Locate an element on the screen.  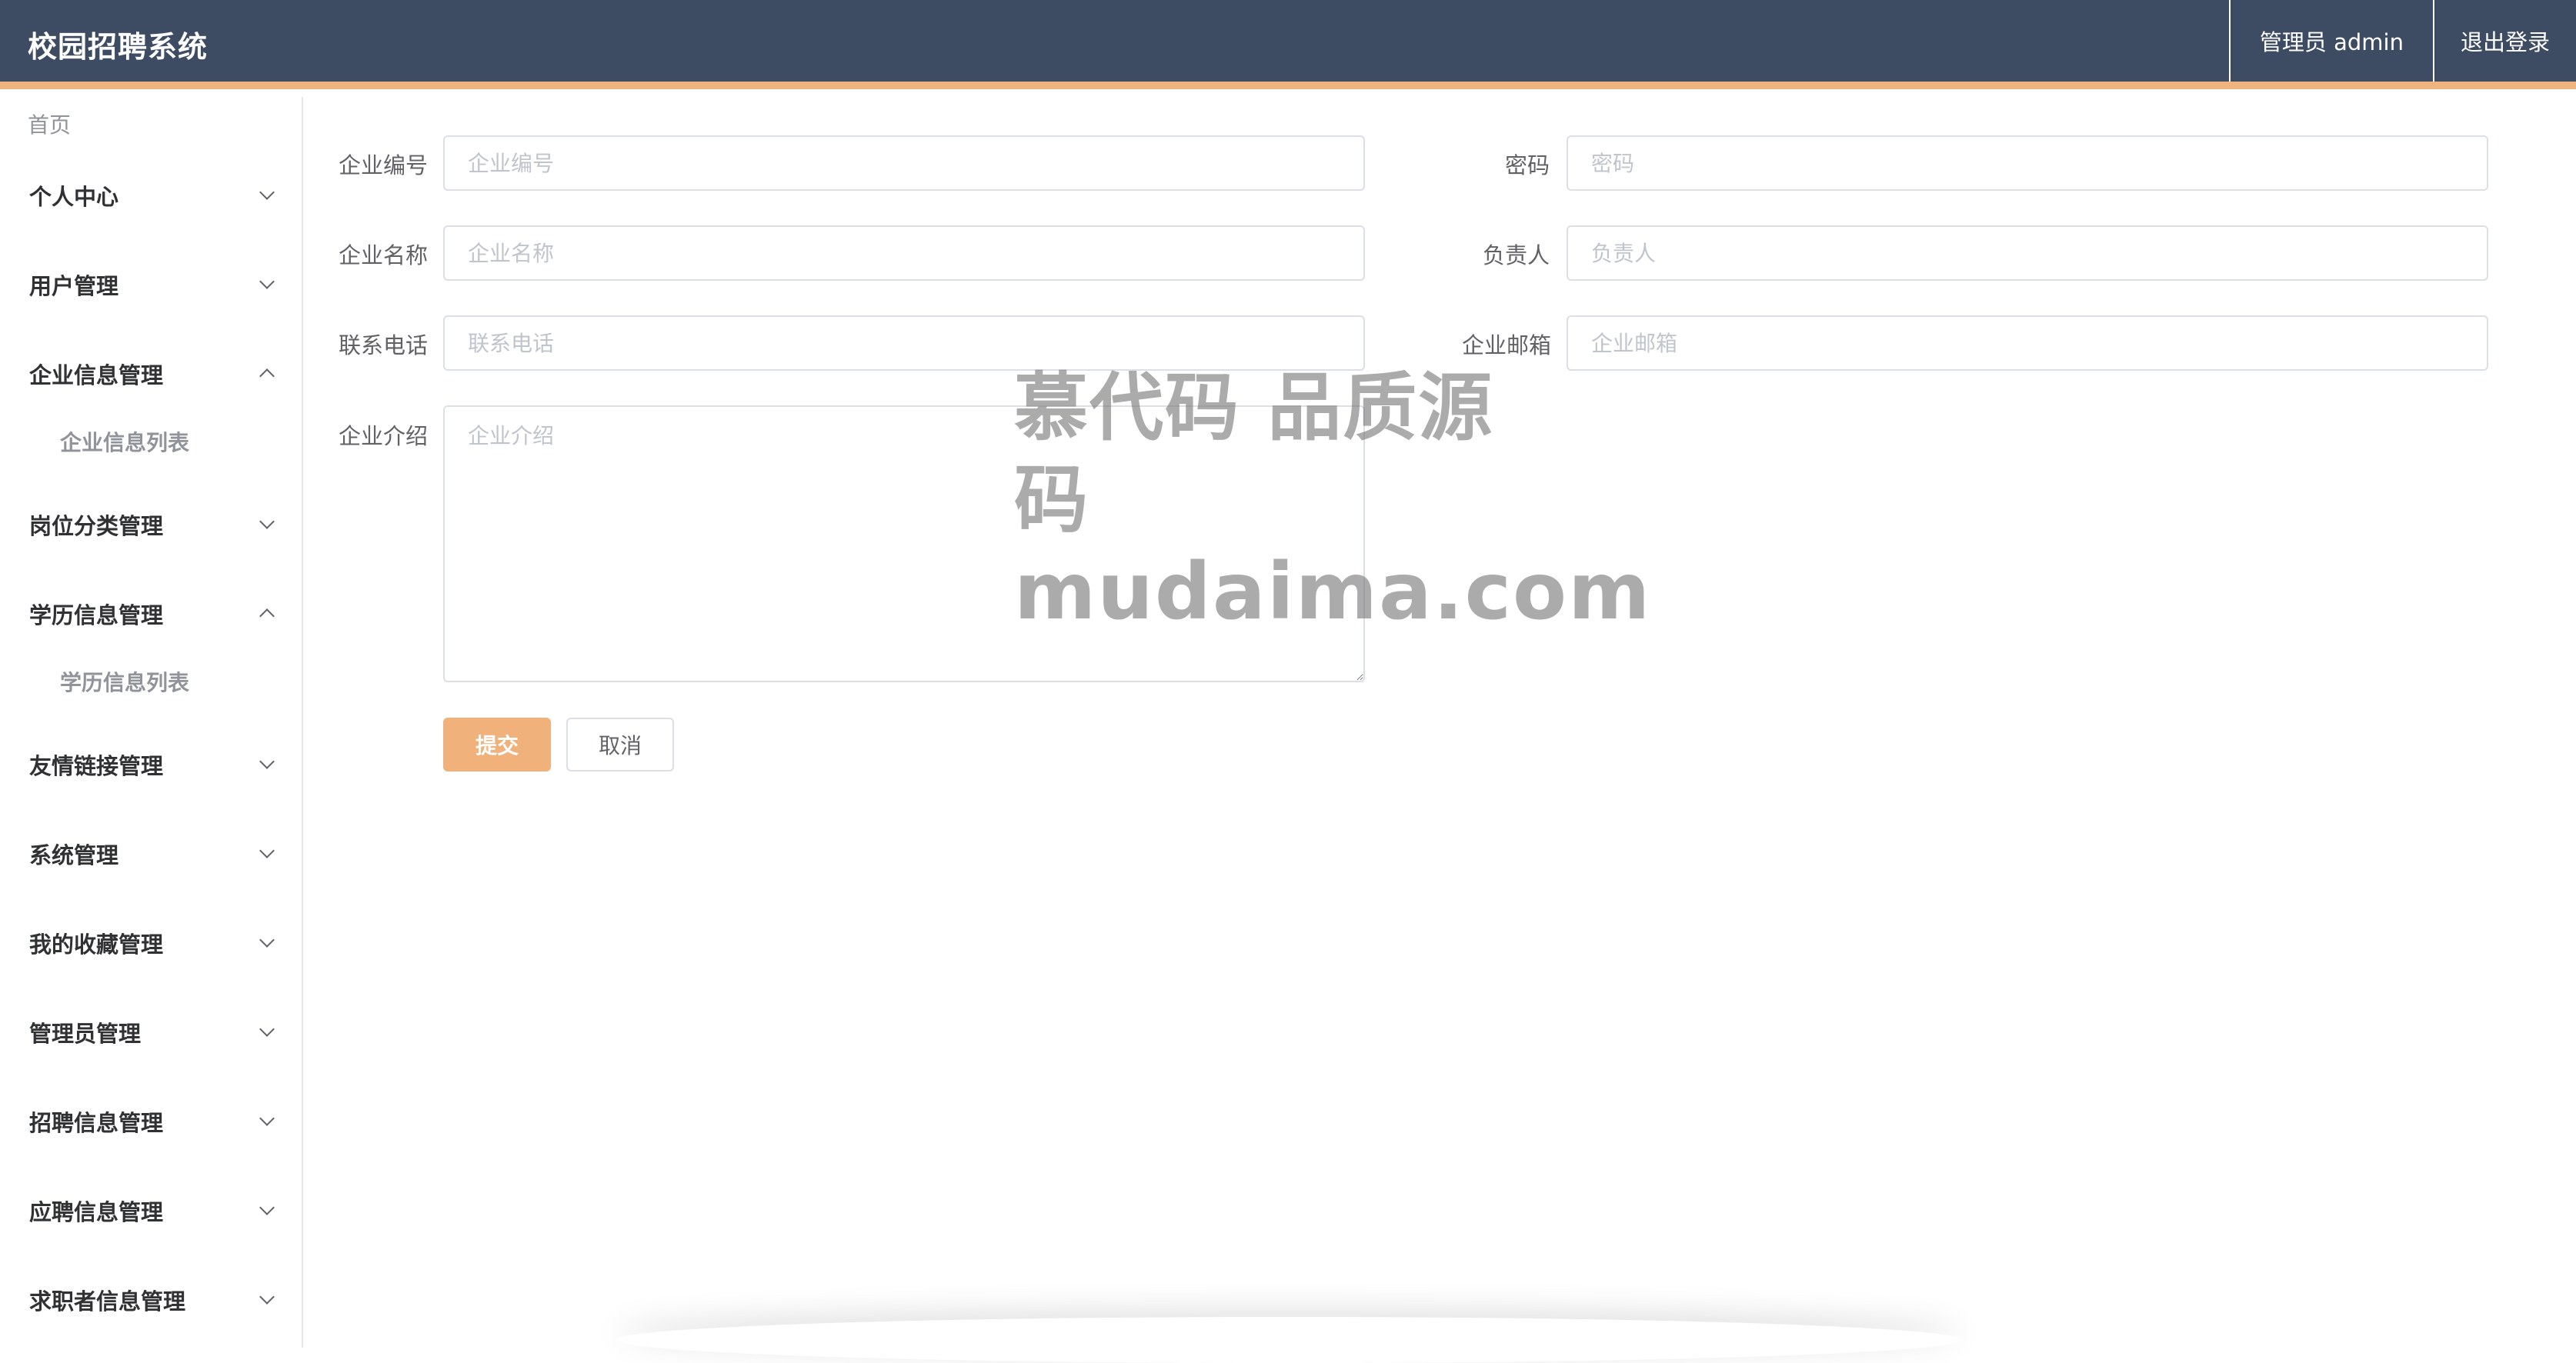
sidebar-group-job-category: 岗位分类管理 is located at coordinates (151, 524).